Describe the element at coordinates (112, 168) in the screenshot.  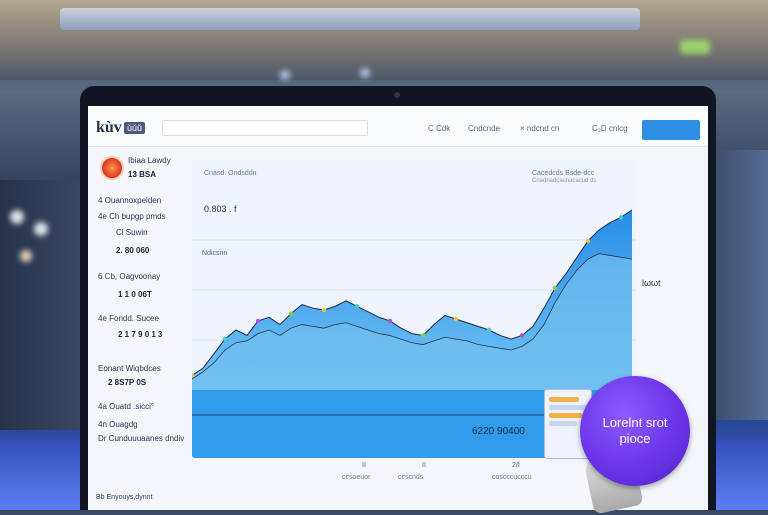
I see `asset-logo-icon` at that location.